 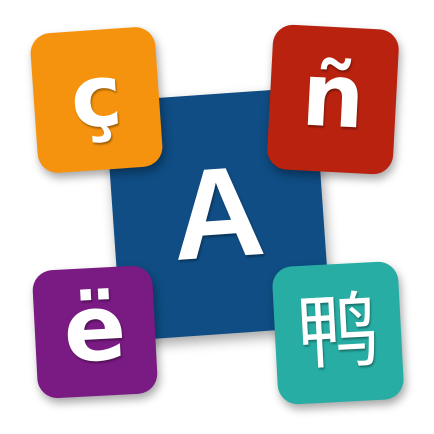 I want to click on tile-chinese-duck: 鸭, so click(x=338, y=333).